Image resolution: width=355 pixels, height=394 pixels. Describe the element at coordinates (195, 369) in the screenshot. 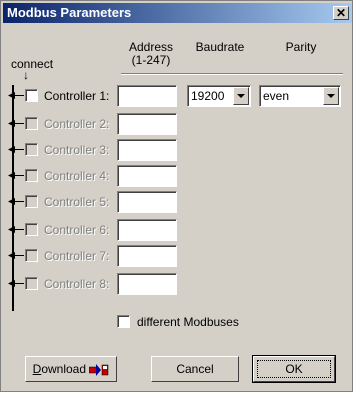

I see `cancel-button: Cancel` at that location.